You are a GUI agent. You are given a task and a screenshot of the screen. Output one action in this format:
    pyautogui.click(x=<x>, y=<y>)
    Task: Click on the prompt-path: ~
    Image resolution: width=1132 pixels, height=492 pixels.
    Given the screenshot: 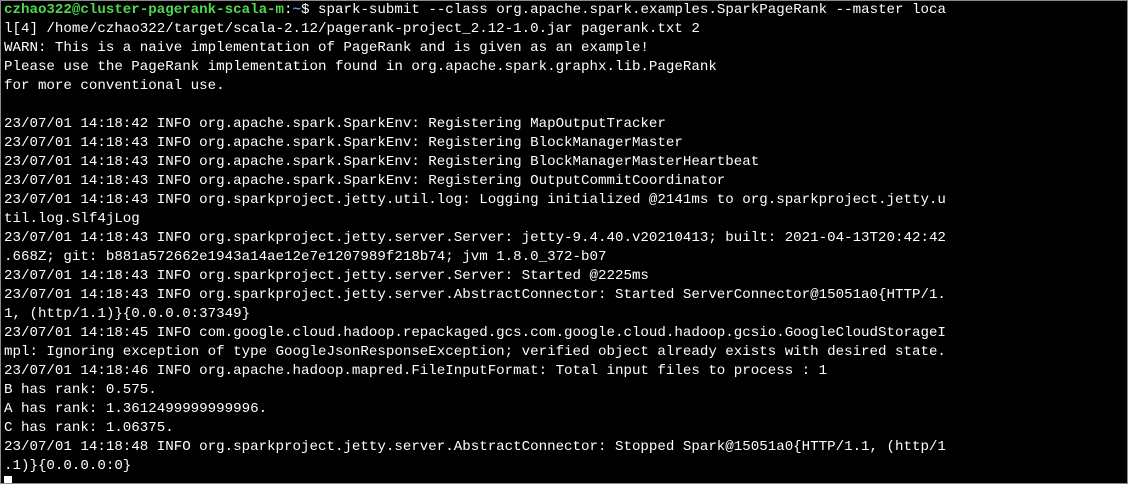 What is the action you would take?
    pyautogui.click(x=297, y=10)
    